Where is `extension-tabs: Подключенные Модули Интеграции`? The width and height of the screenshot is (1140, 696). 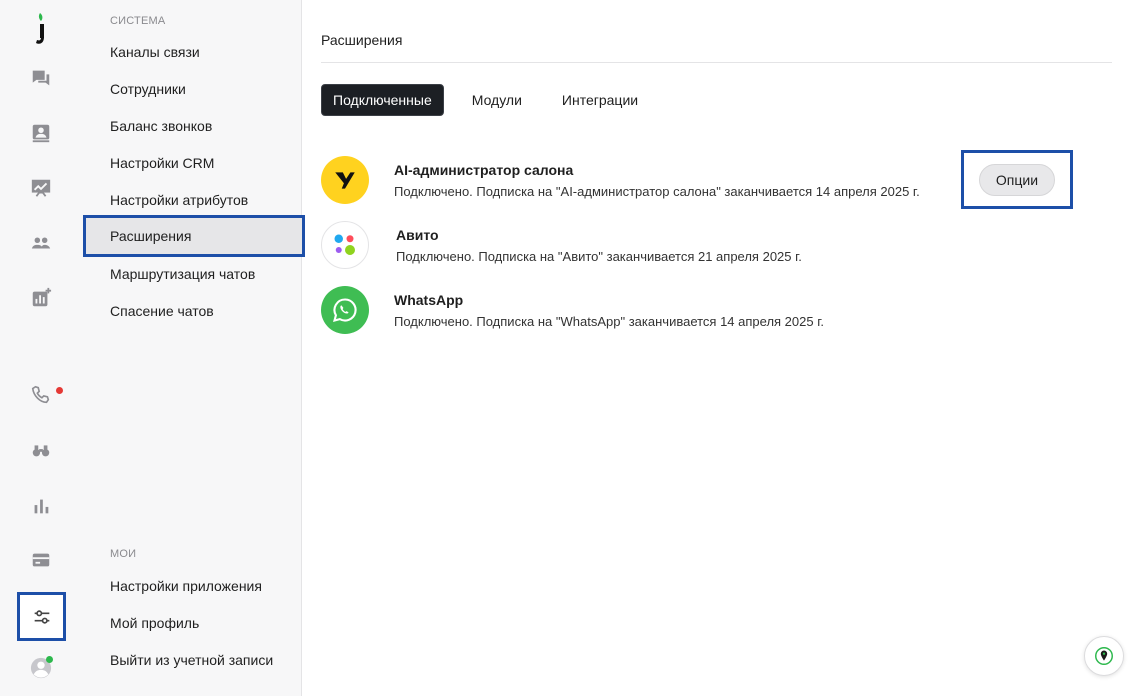 extension-tabs: Подключенные Модули Интеграции is located at coordinates (485, 100).